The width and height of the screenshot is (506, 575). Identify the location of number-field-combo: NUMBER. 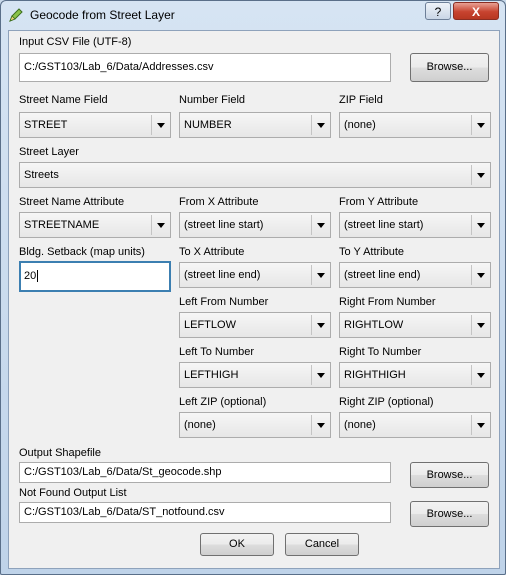
(255, 125).